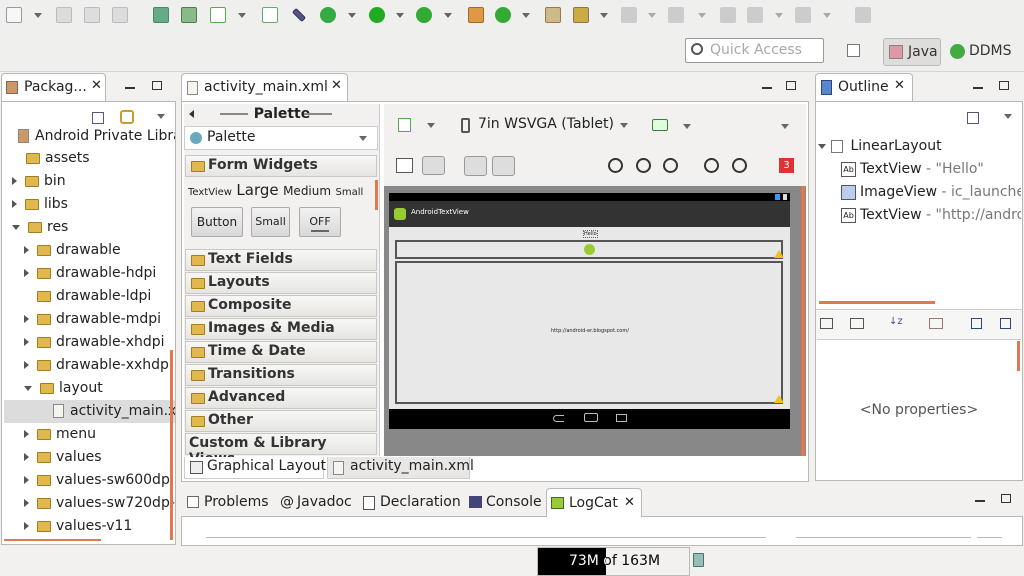 This screenshot has height=576, width=1024. I want to click on tree-item-selected: activity_main.xml, so click(89, 411).